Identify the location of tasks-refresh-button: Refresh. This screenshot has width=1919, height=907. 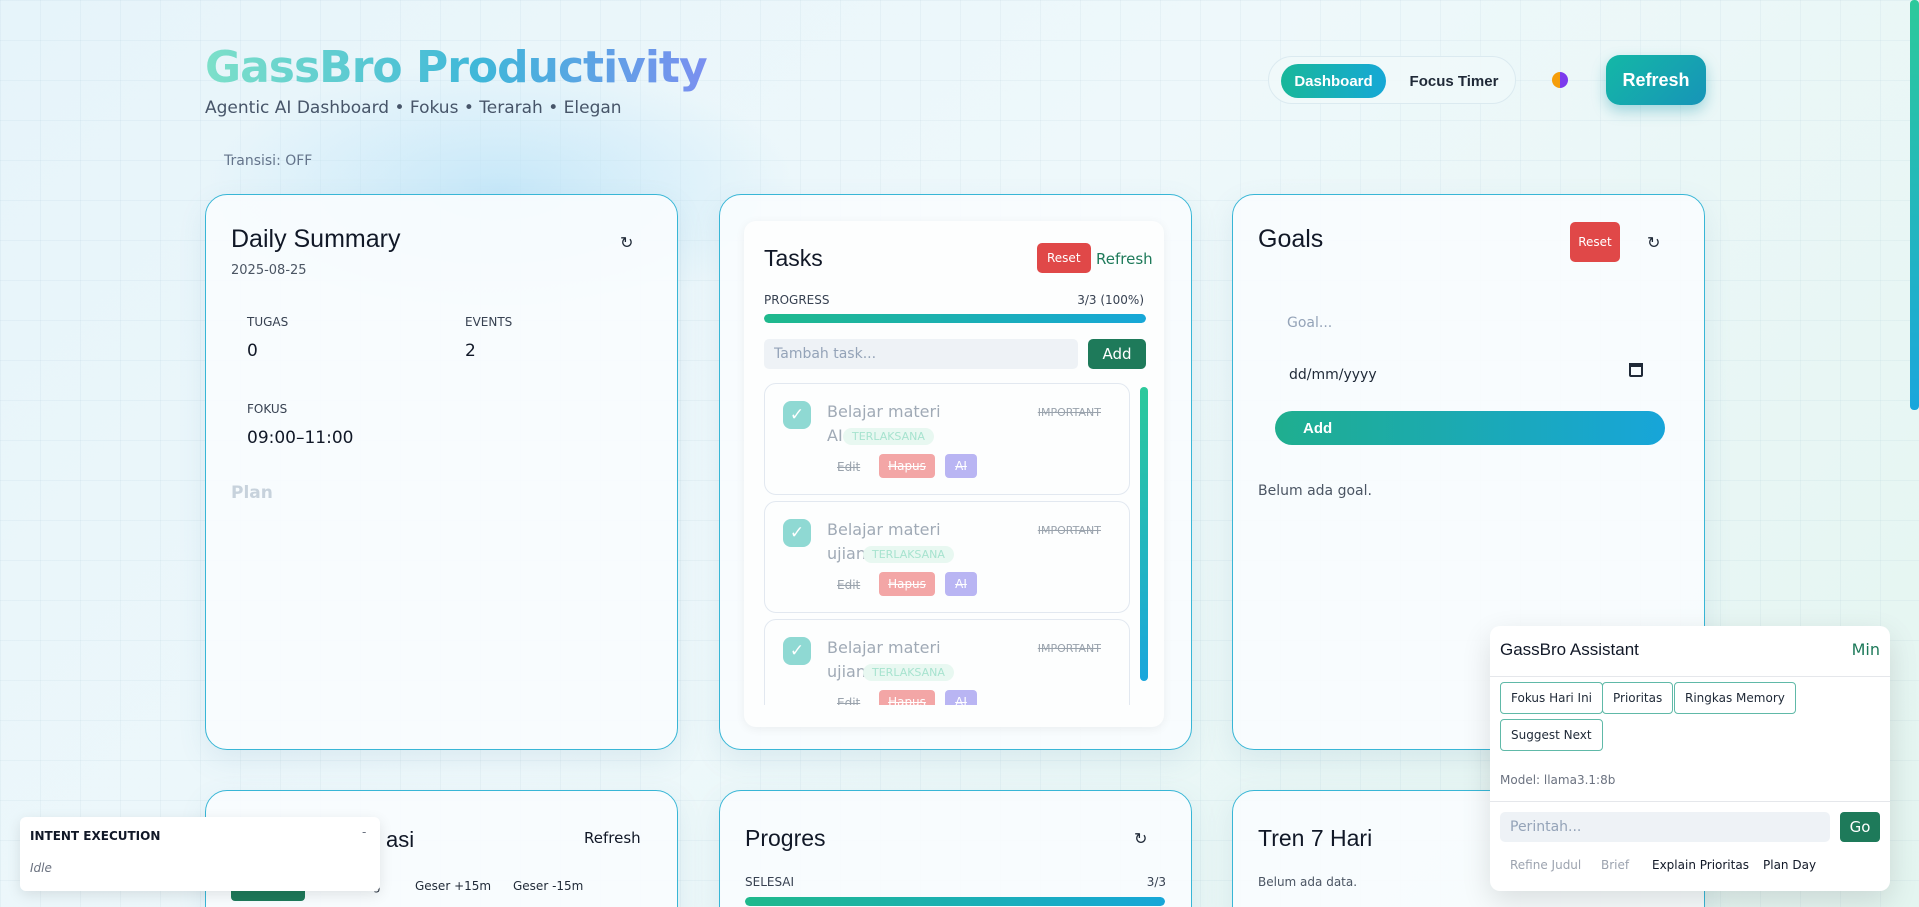
(1124, 259).